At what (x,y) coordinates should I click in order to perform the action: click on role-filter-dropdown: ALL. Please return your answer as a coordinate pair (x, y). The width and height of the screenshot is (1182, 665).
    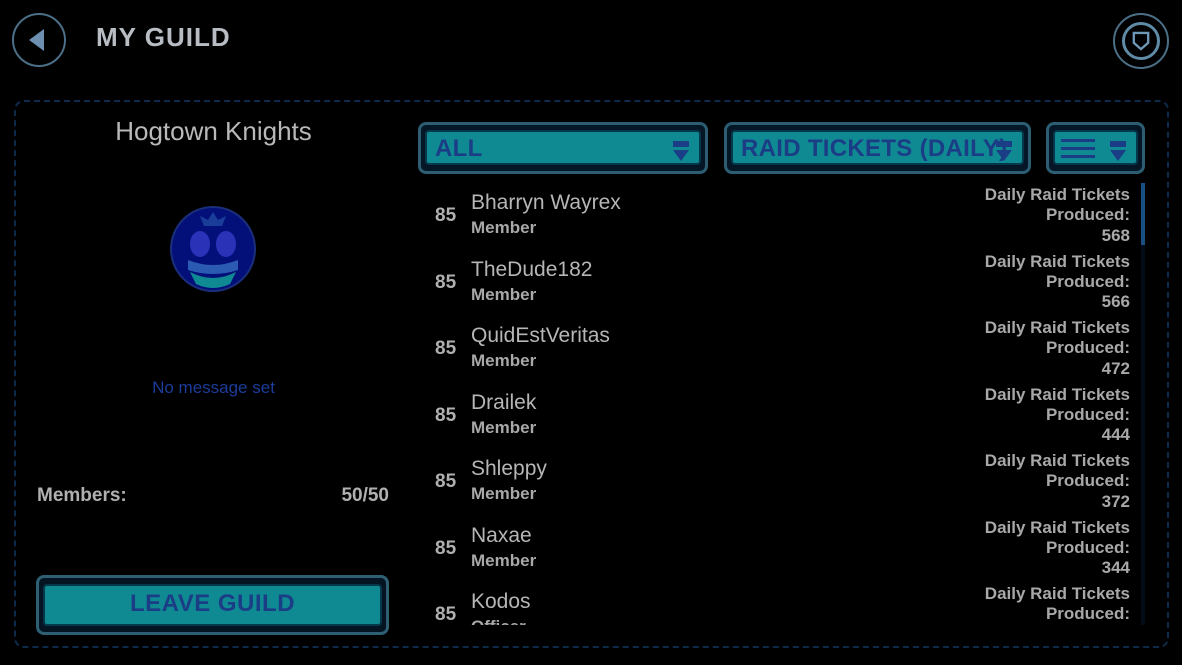
    Looking at the image, I should click on (563, 148).